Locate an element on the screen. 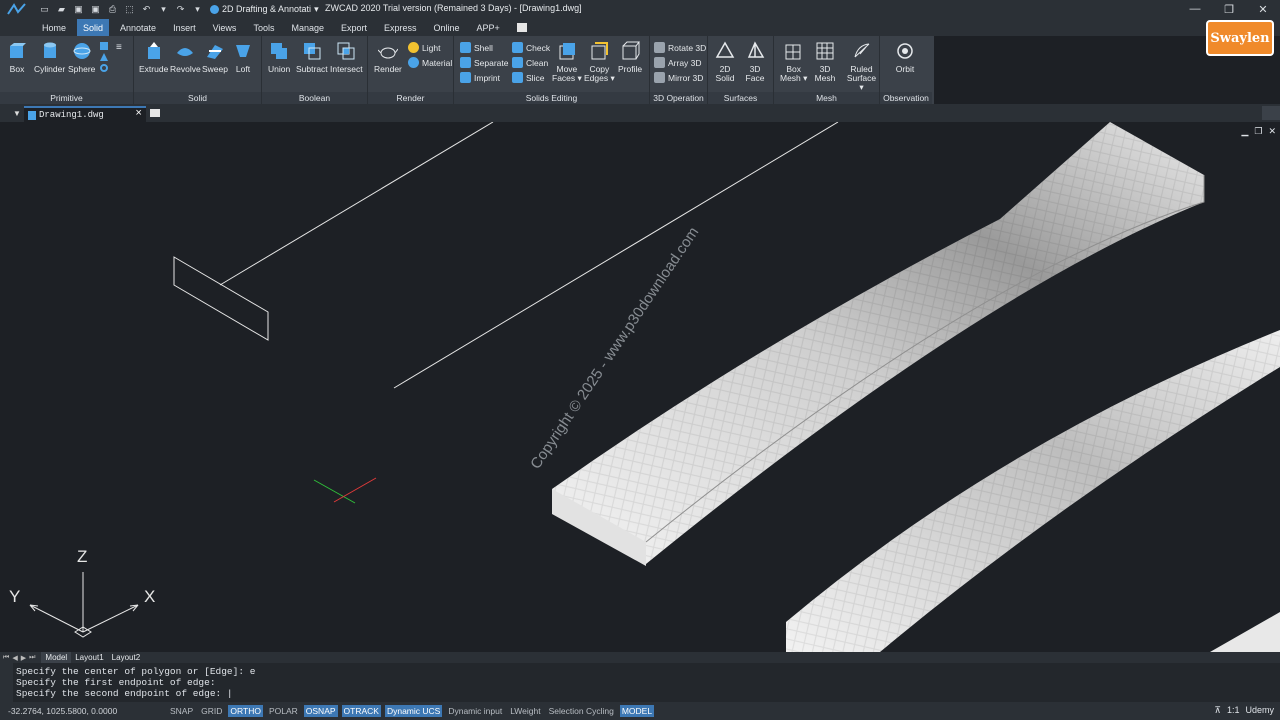  revolve-button: Revolve is located at coordinates (185, 57).